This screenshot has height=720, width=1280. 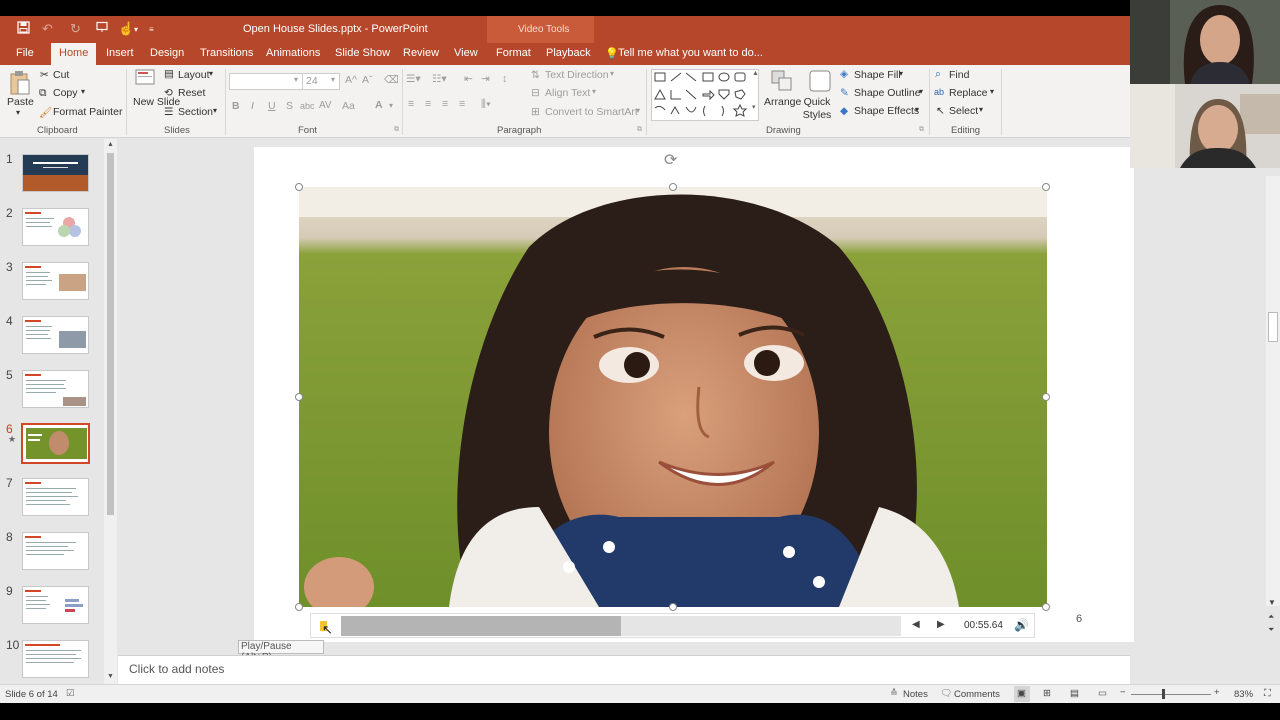 What do you see at coordinates (468, 79) in the screenshot?
I see `decrease-indent-icon: ⇤` at bounding box center [468, 79].